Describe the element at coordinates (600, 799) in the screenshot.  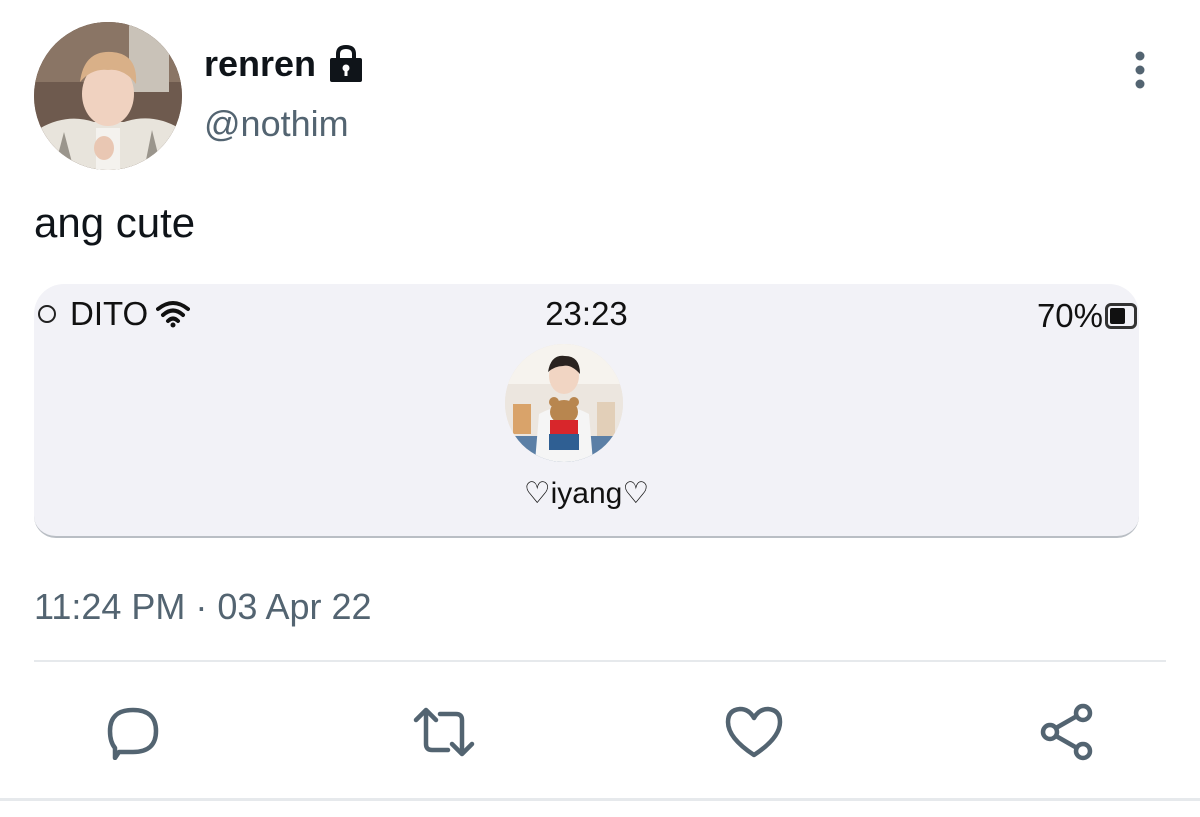
I see `bottom-divider` at that location.